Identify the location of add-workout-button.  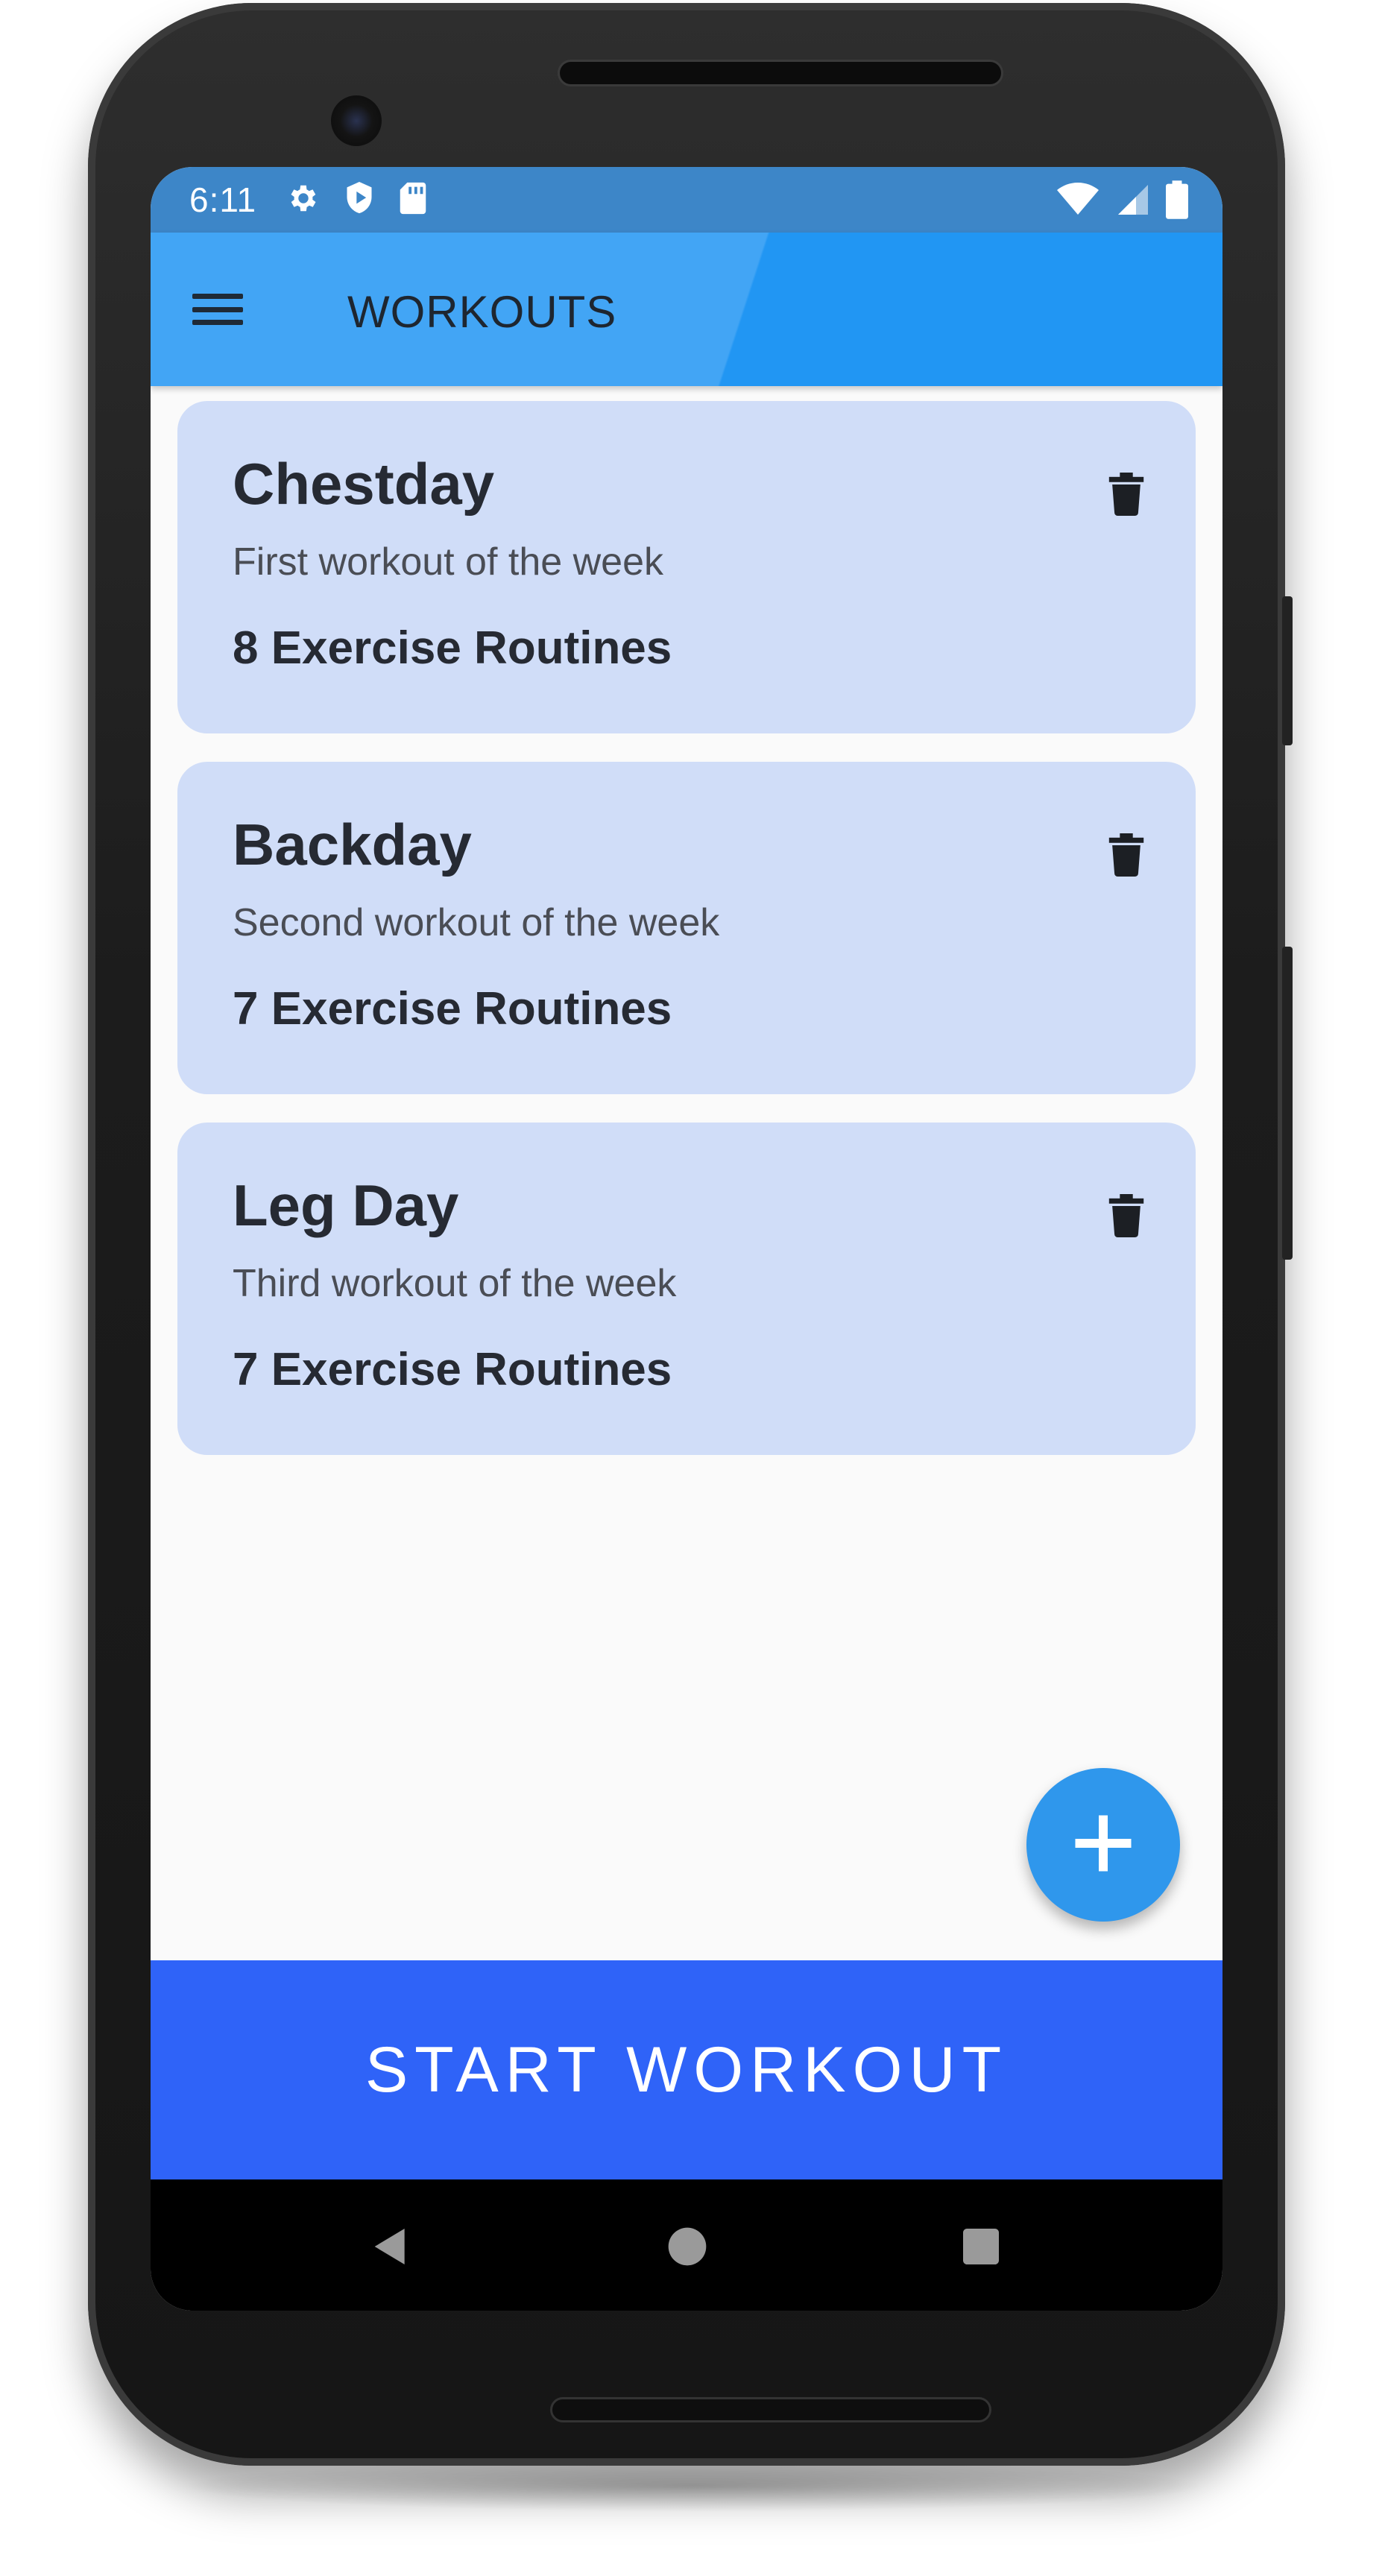
(1103, 1845).